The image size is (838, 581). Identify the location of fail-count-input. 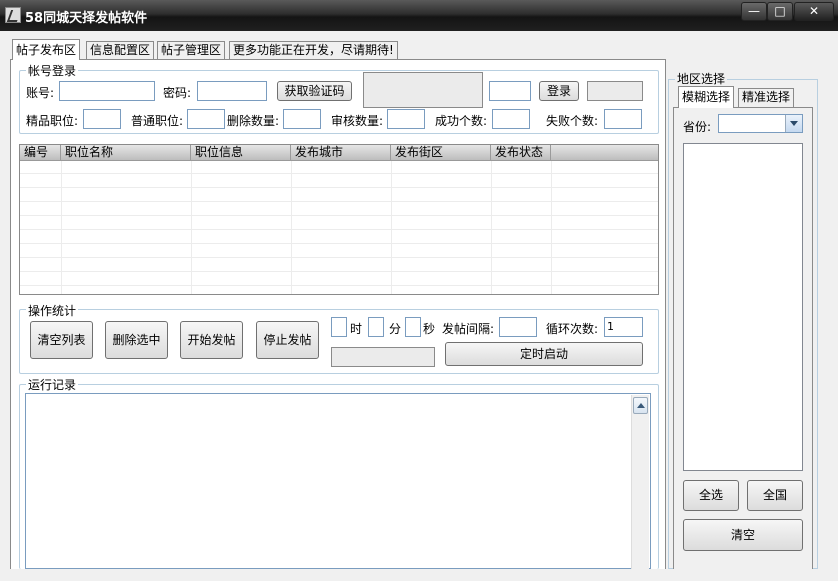
(623, 119).